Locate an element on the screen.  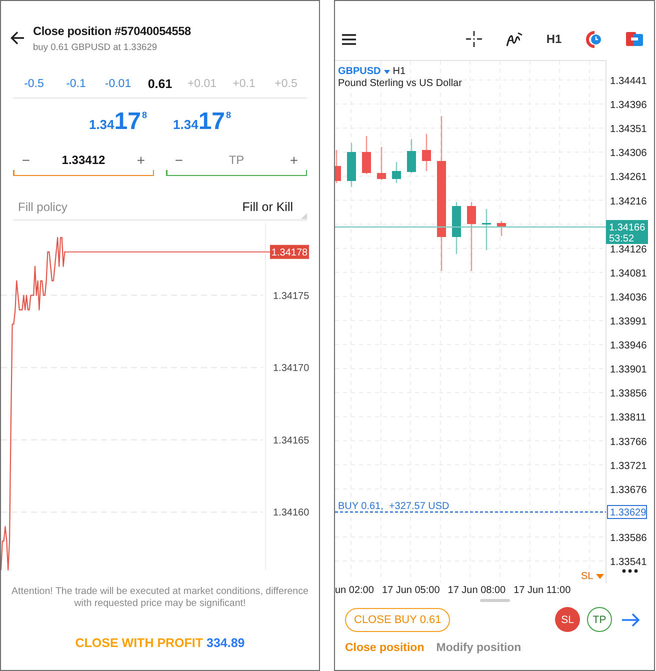
price-axis-label: 1.33676 is located at coordinates (628, 490).